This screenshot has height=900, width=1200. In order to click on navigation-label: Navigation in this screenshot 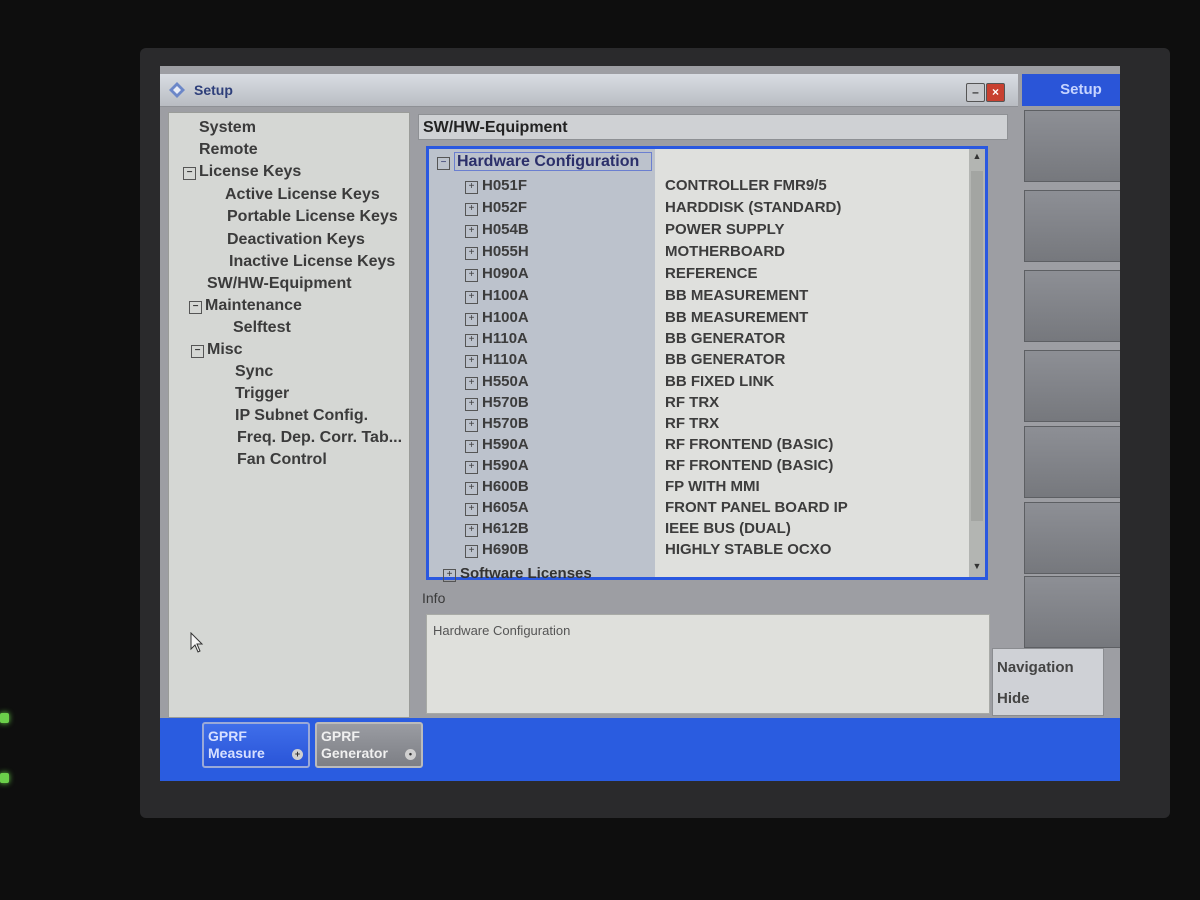, I will do `click(1035, 667)`.